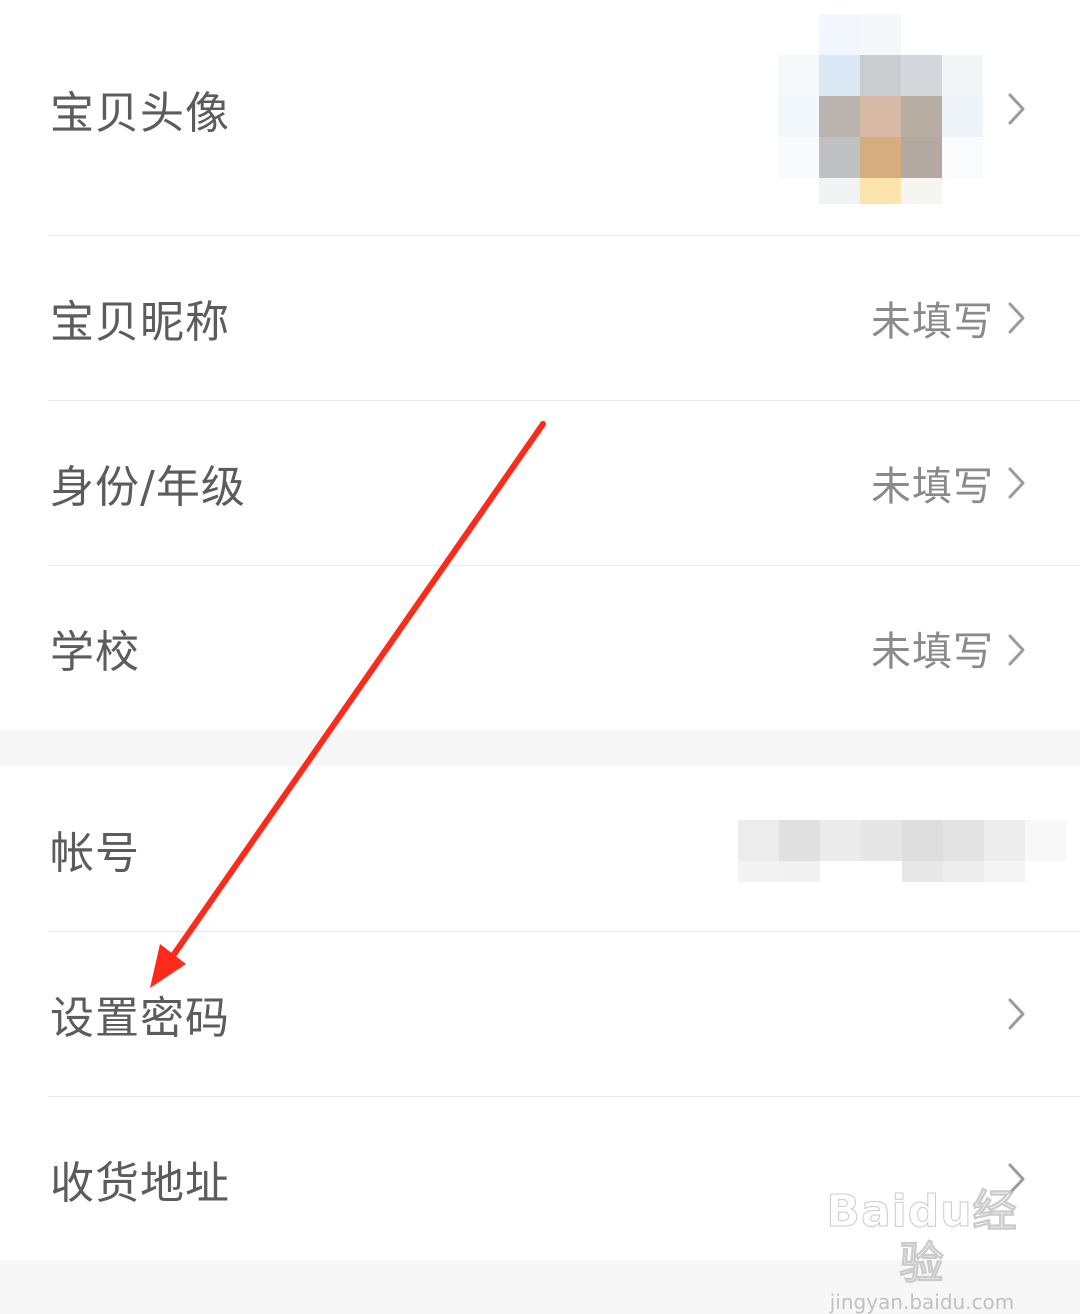  I want to click on nickname-row: 宝贝昵称 未填写, so click(540, 318).